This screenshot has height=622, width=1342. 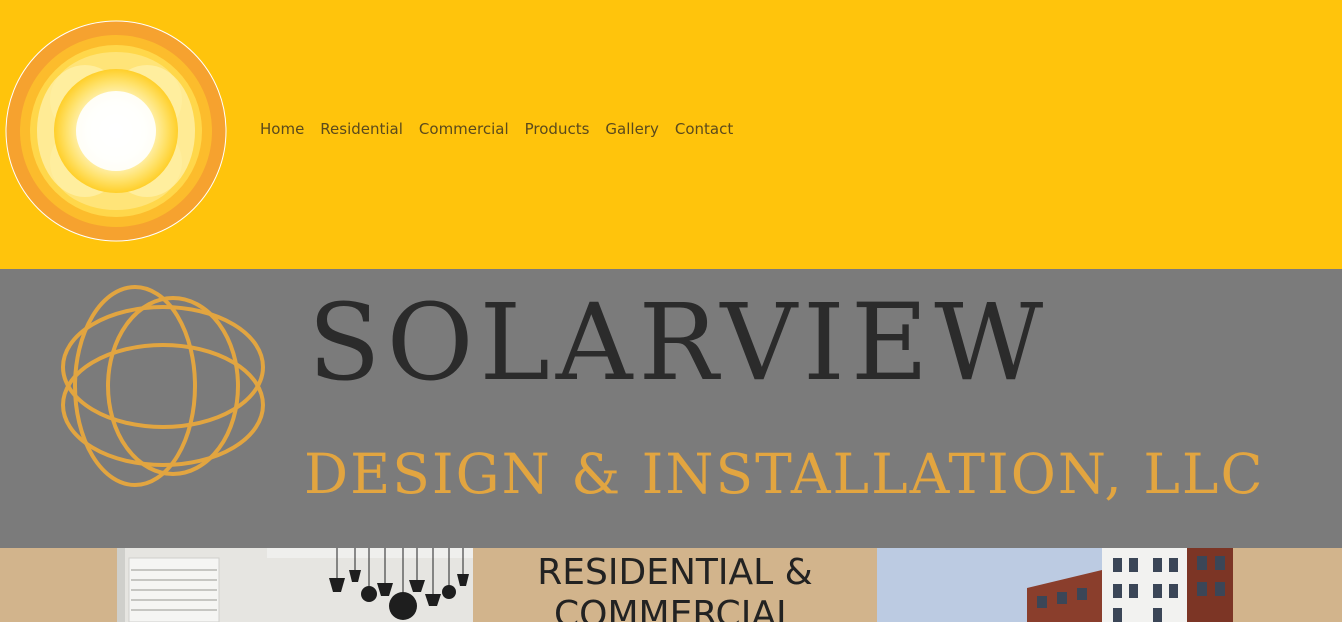 What do you see at coordinates (282, 129) in the screenshot?
I see `nav-home-link: Home` at bounding box center [282, 129].